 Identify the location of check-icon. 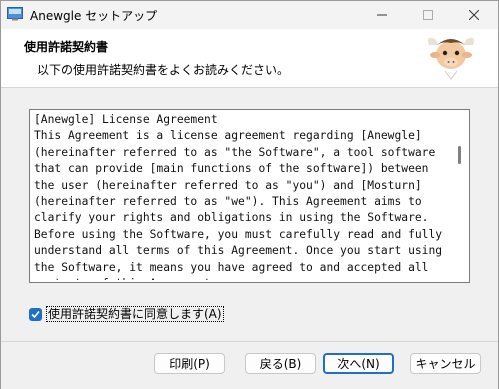
(35, 314).